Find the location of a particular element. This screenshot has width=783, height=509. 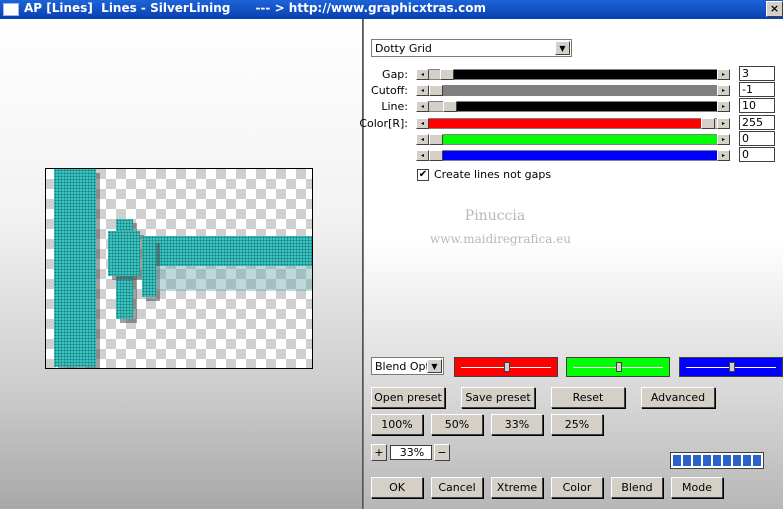

blend-dropdown: Blend Optio ▼ is located at coordinates (407, 366).